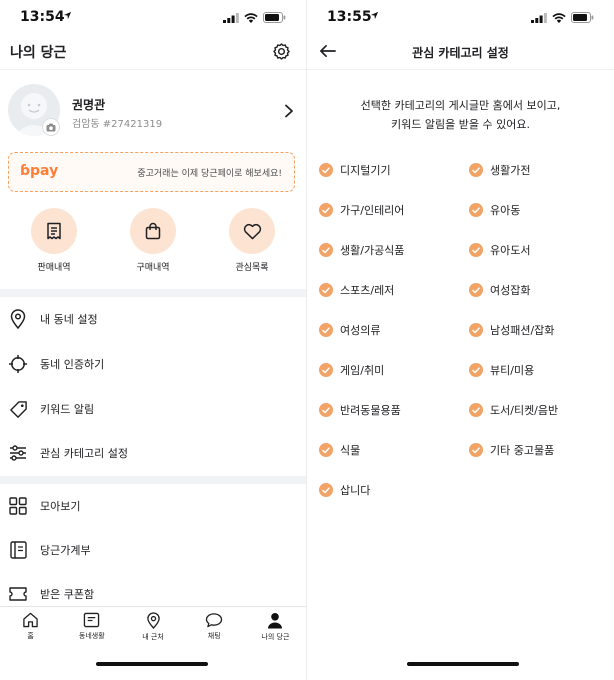  What do you see at coordinates (539, 210) in the screenshot?
I see `category-checkbox: 유아동` at bounding box center [539, 210].